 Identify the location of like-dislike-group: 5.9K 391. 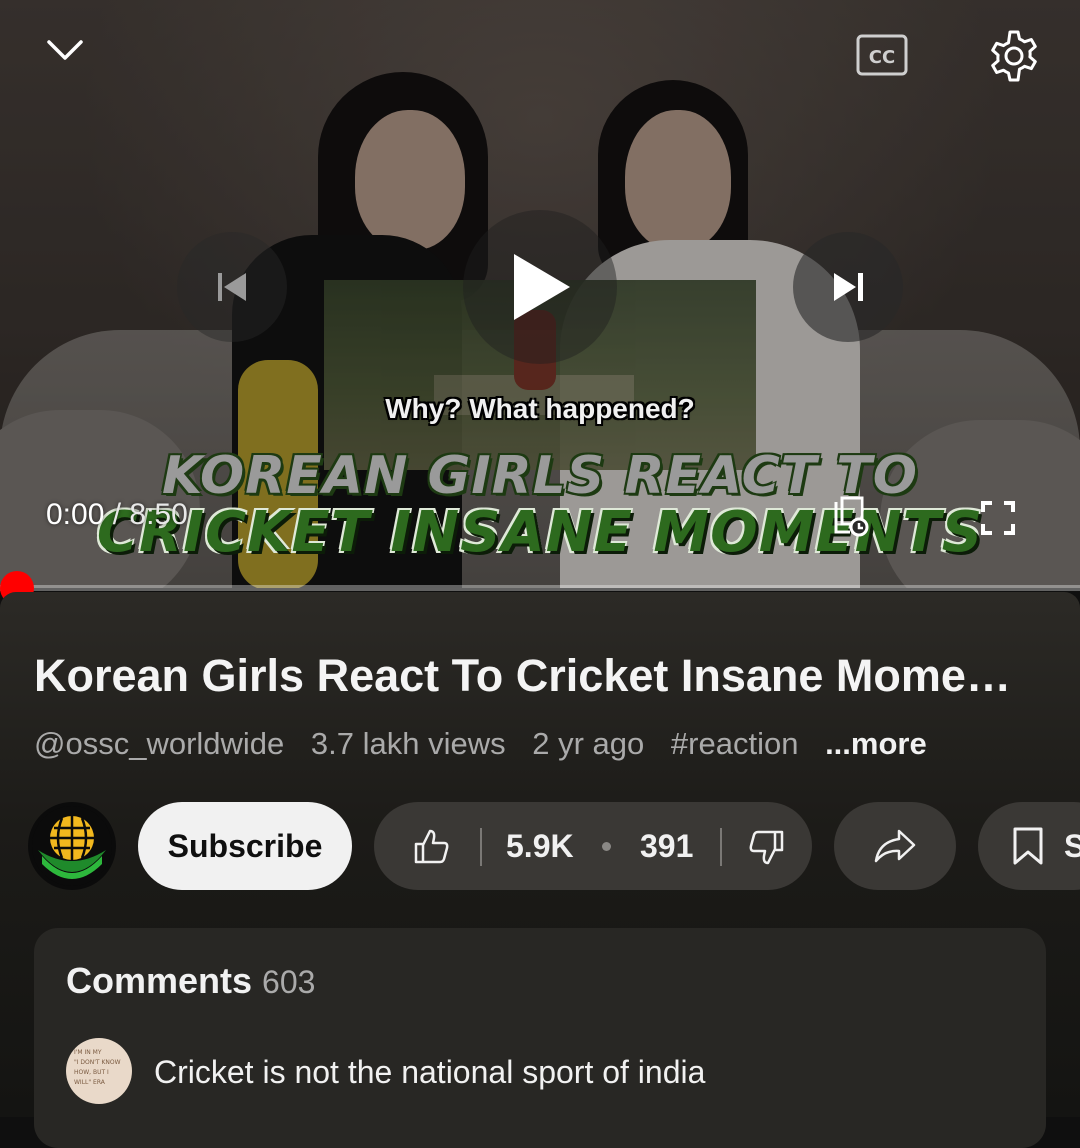
(593, 846).